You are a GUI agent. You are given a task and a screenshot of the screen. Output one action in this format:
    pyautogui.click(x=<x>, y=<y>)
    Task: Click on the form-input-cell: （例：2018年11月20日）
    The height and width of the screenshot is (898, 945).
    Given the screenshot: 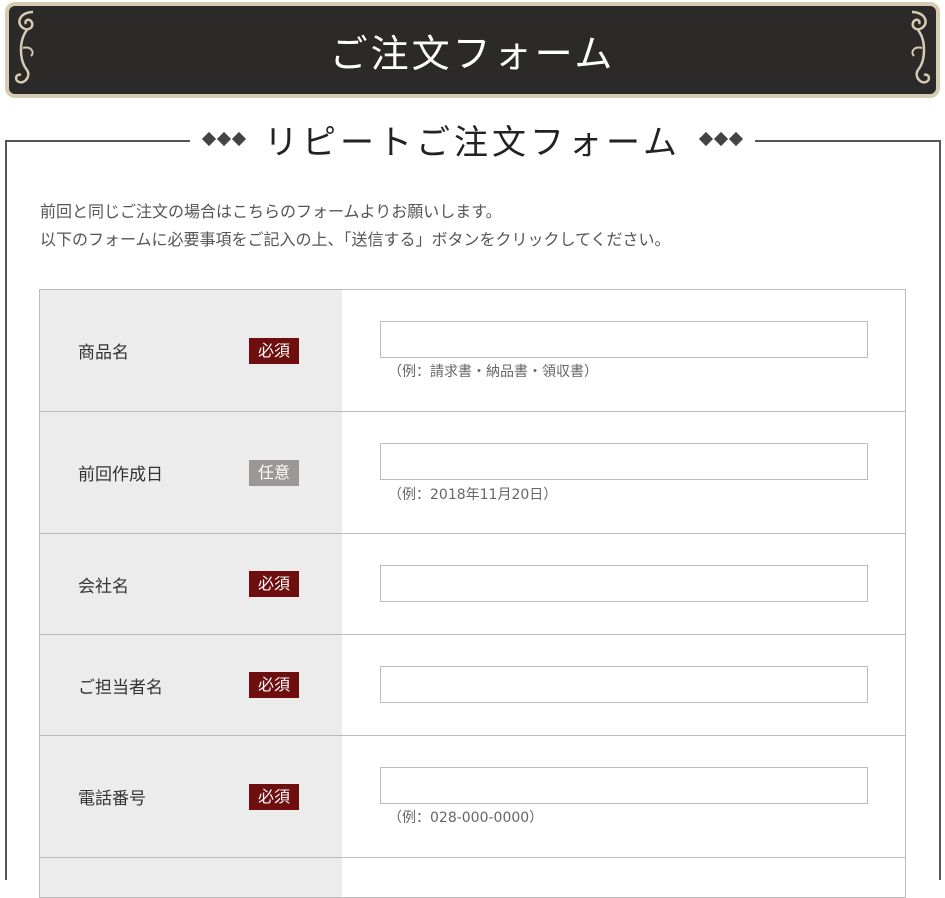 What is the action you would take?
    pyautogui.click(x=623, y=472)
    